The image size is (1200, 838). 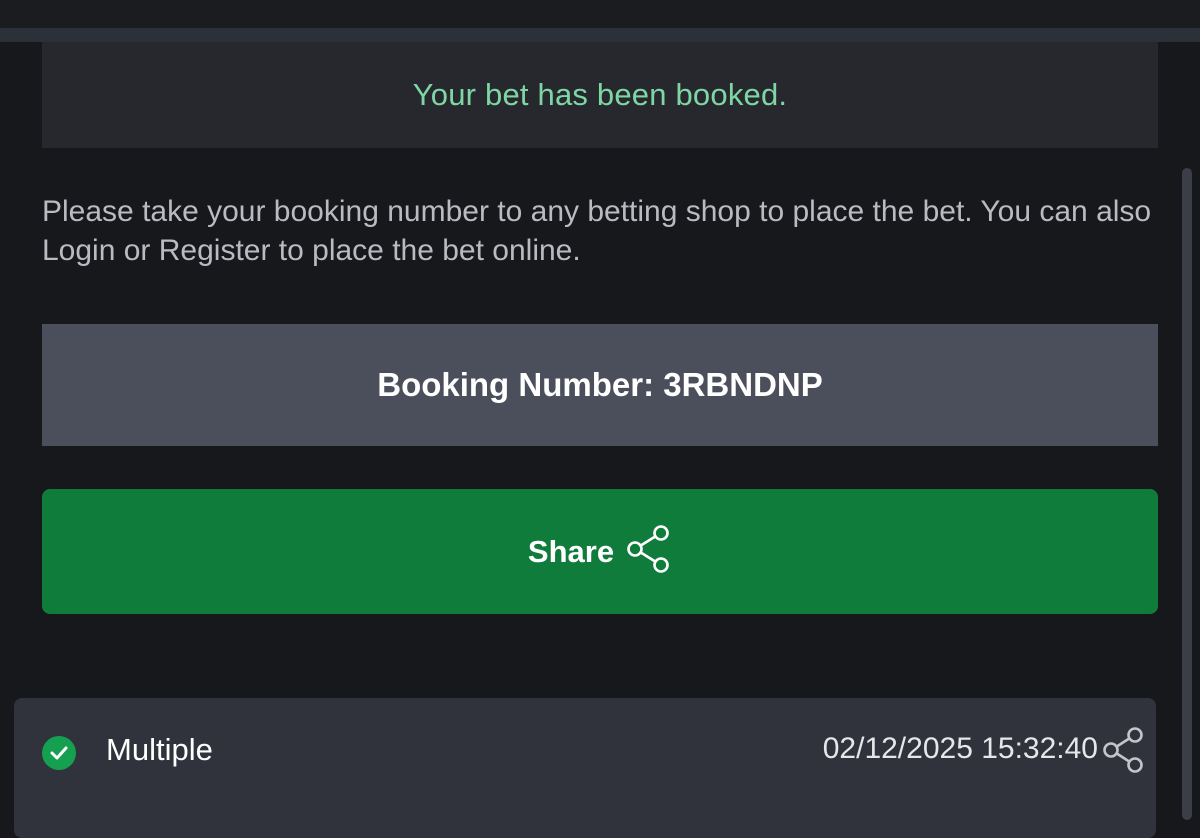 I want to click on scrollbar, so click(x=1187, y=494).